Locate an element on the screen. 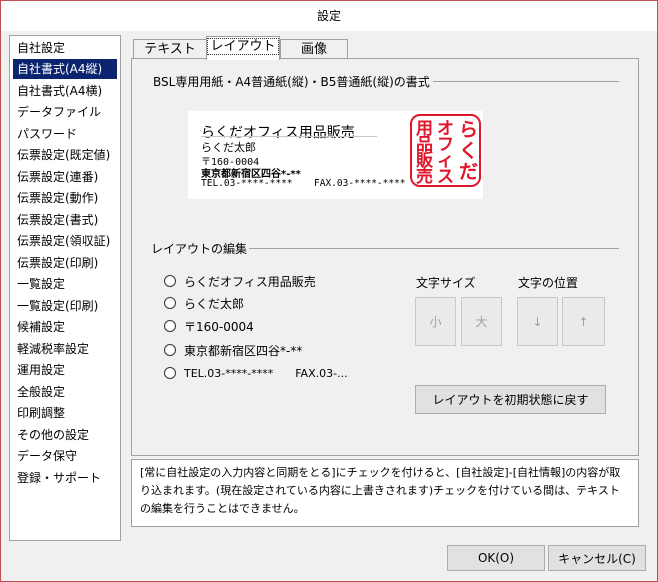 The image size is (658, 582). move-up-button: ↑ is located at coordinates (583, 321).